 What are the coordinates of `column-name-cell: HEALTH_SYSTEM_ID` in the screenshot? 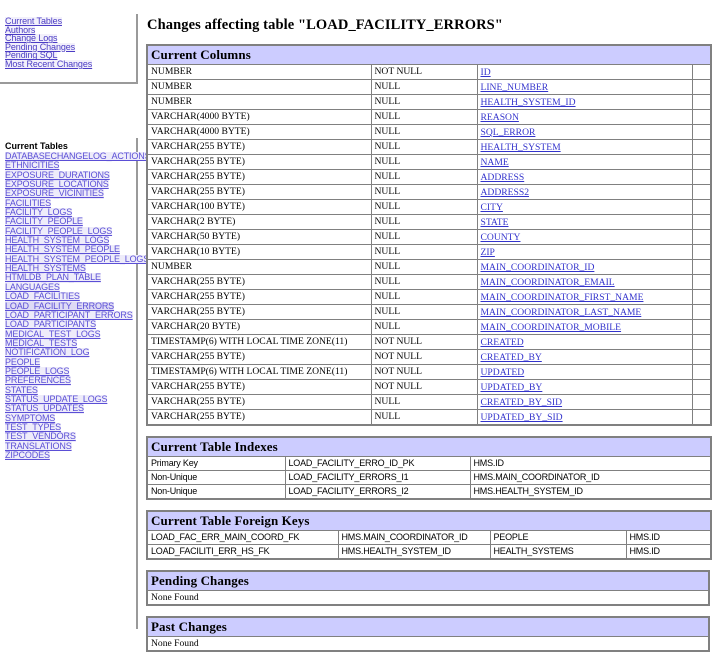 It's located at (584, 102).